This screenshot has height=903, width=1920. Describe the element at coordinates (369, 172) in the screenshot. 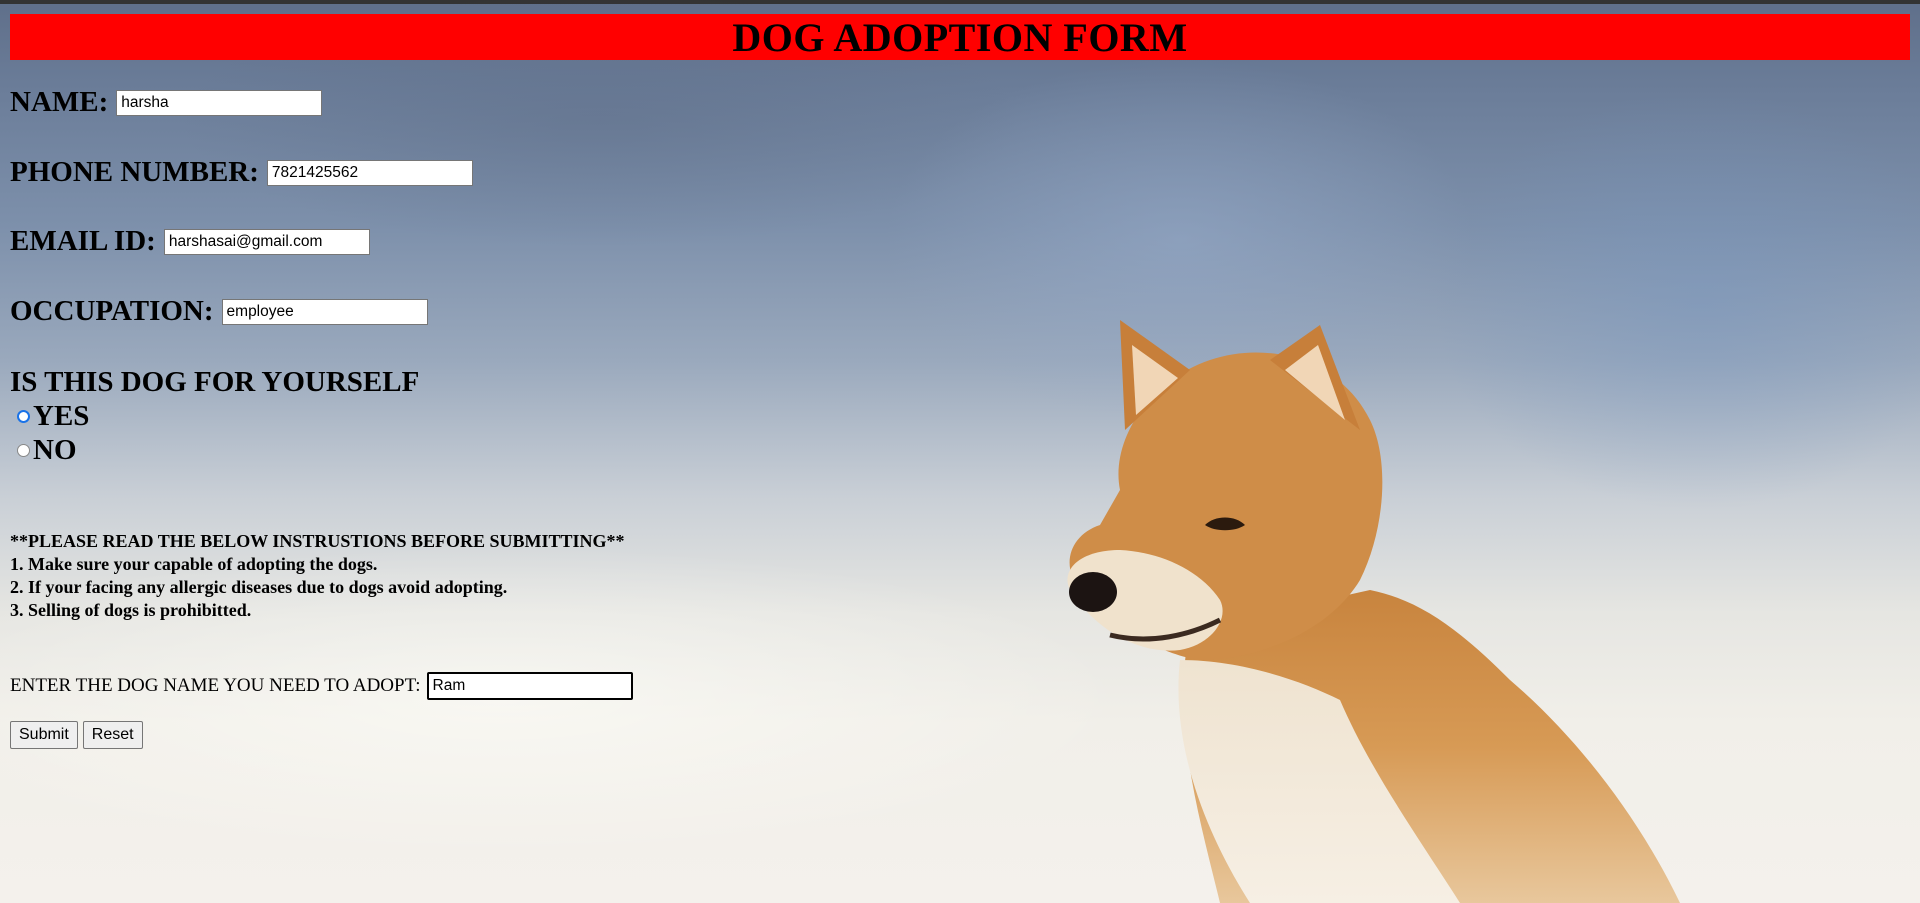

I see `phone-input` at that location.